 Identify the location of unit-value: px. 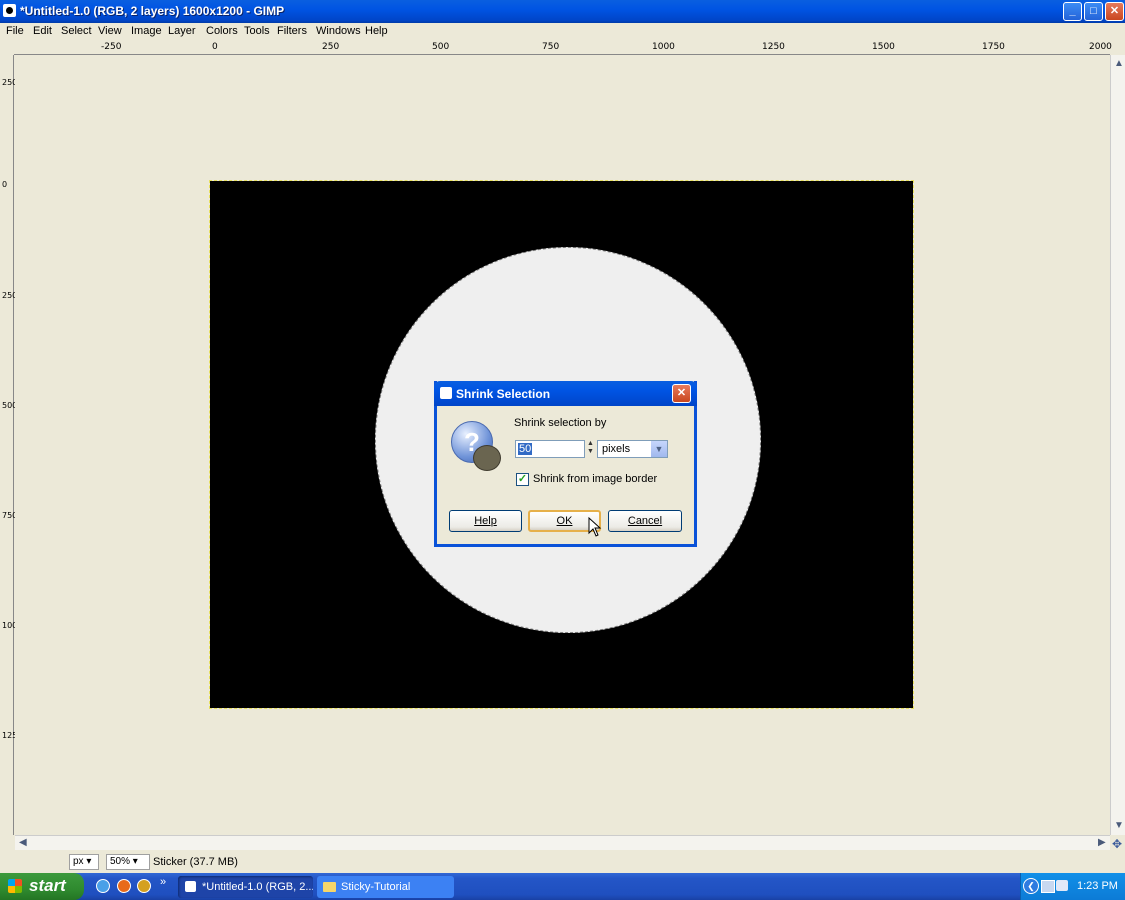
(78, 861).